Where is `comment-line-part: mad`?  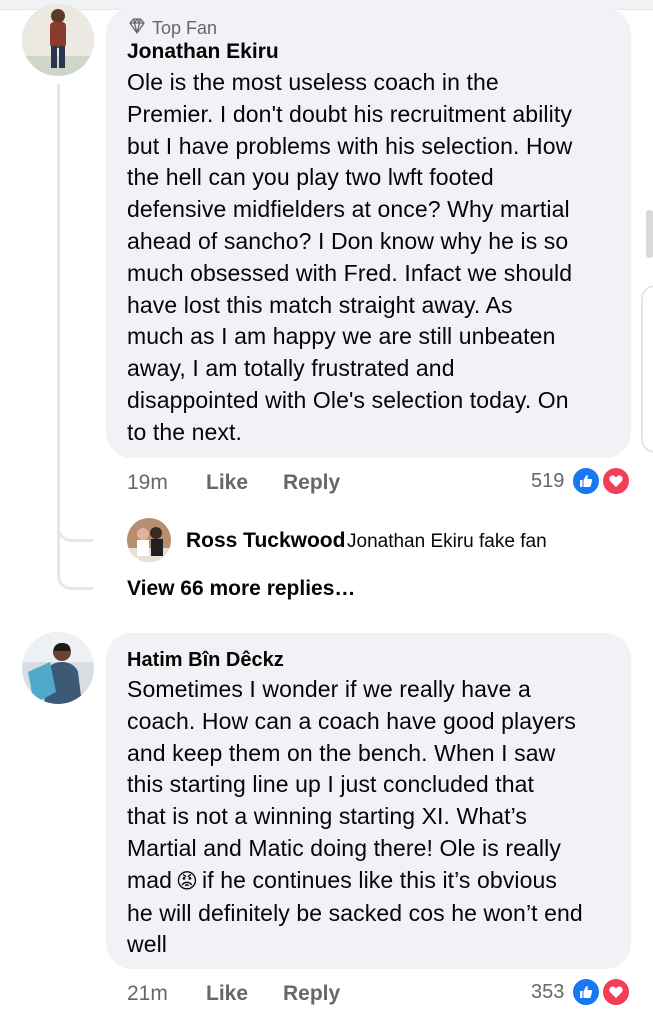 comment-line-part: mad is located at coordinates (150, 879).